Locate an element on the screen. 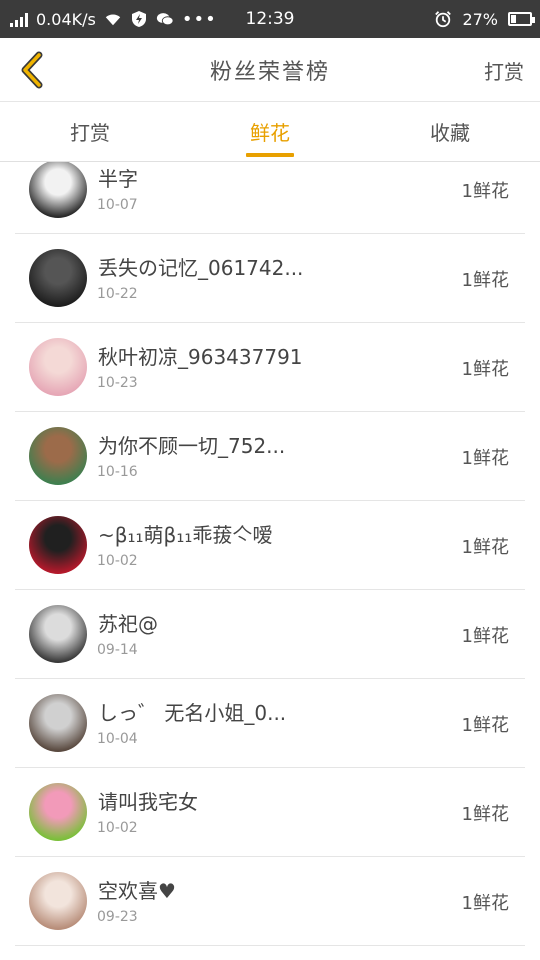 Image resolution: width=540 pixels, height=960 pixels. fan-date: 09-23 is located at coordinates (117, 917).